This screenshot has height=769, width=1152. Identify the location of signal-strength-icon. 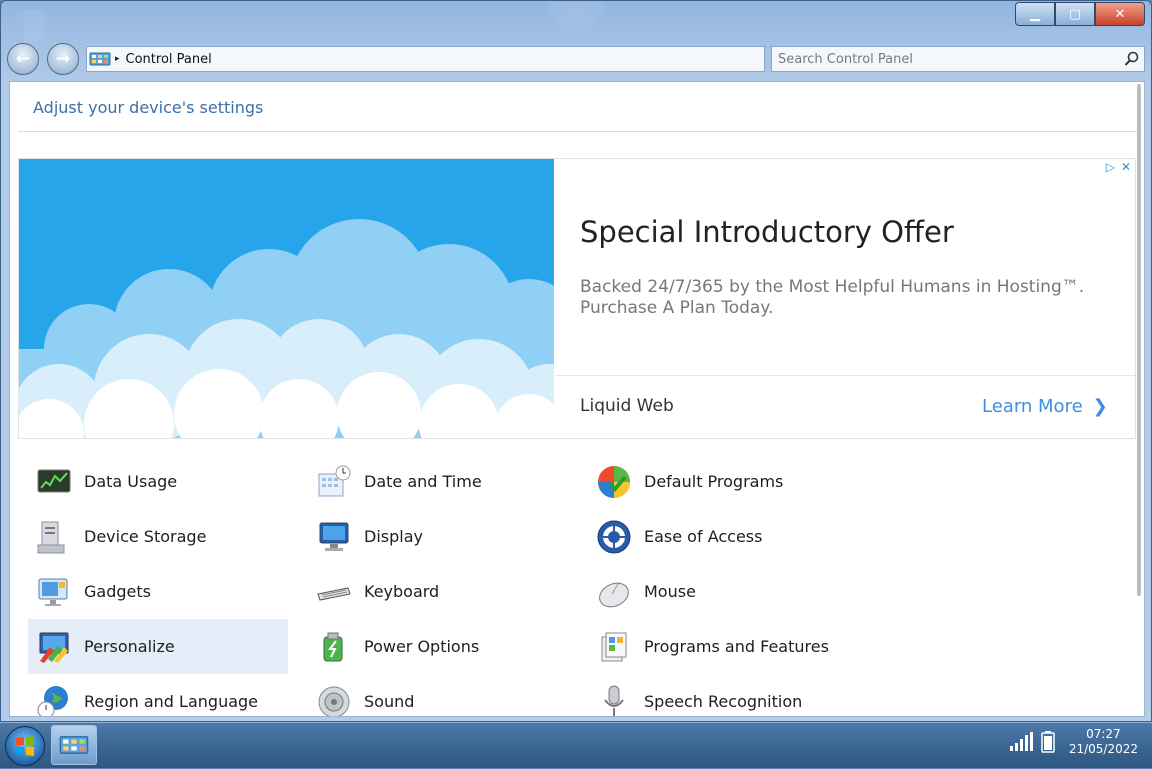
(1021, 742).